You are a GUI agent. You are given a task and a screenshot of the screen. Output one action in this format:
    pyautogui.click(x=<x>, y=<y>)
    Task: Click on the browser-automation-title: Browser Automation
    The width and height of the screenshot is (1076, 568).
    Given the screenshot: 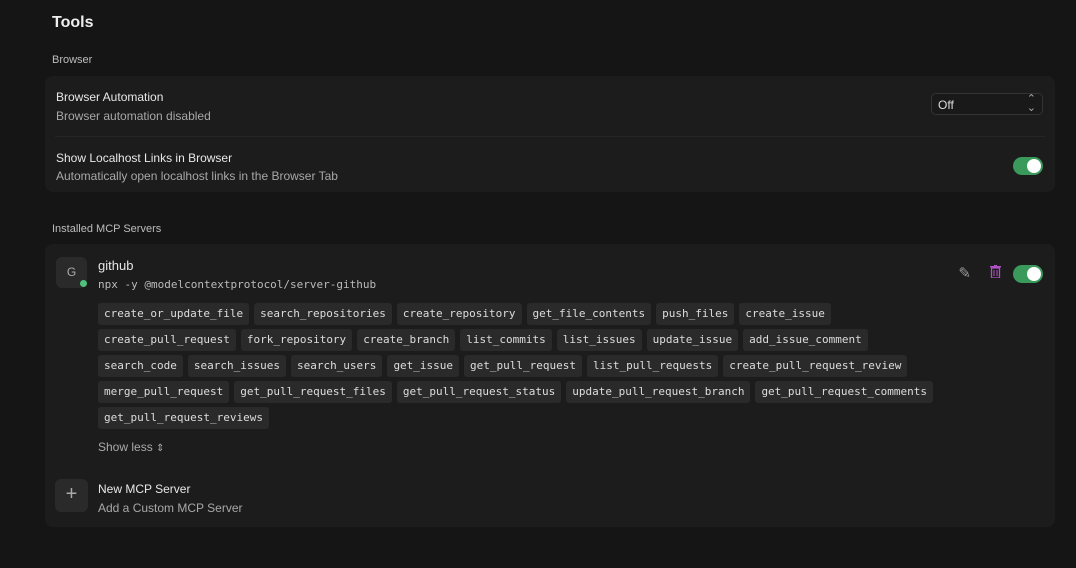 What is the action you would take?
    pyautogui.click(x=110, y=97)
    